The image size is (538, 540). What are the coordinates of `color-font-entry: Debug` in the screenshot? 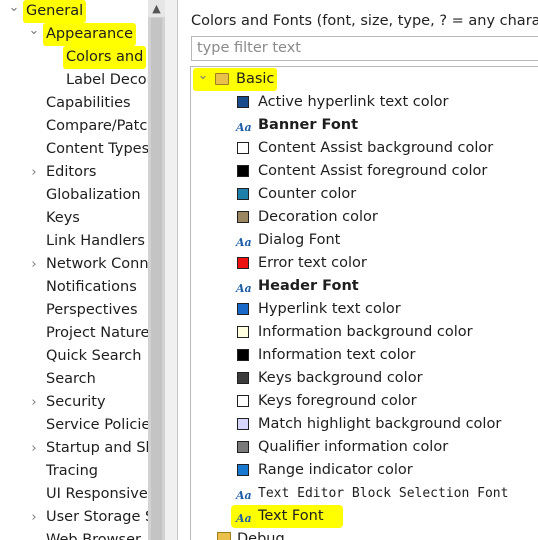 It's located at (364, 534).